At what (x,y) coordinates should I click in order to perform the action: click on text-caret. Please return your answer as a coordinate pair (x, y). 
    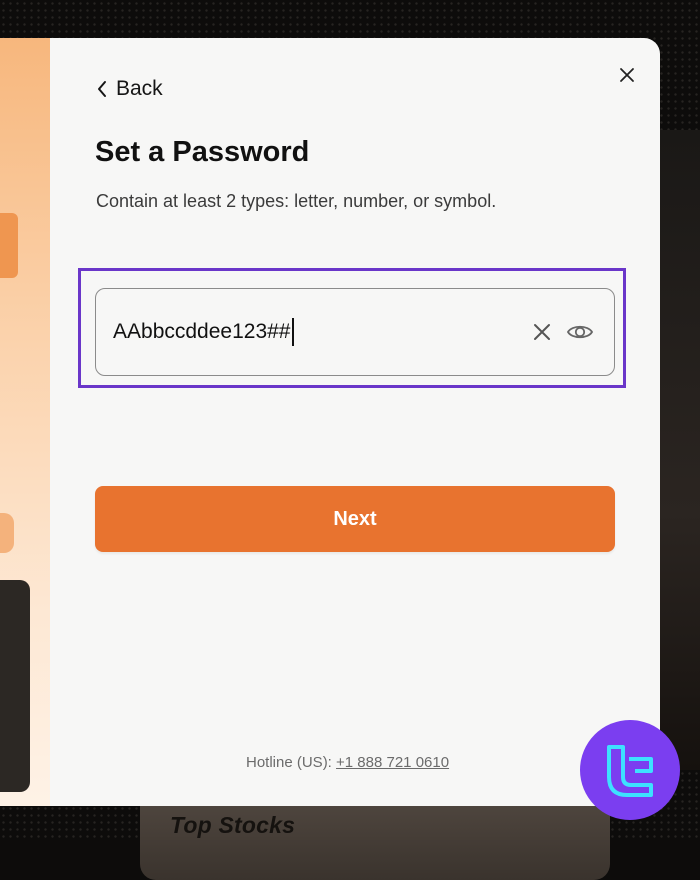
    Looking at the image, I should click on (292, 332).